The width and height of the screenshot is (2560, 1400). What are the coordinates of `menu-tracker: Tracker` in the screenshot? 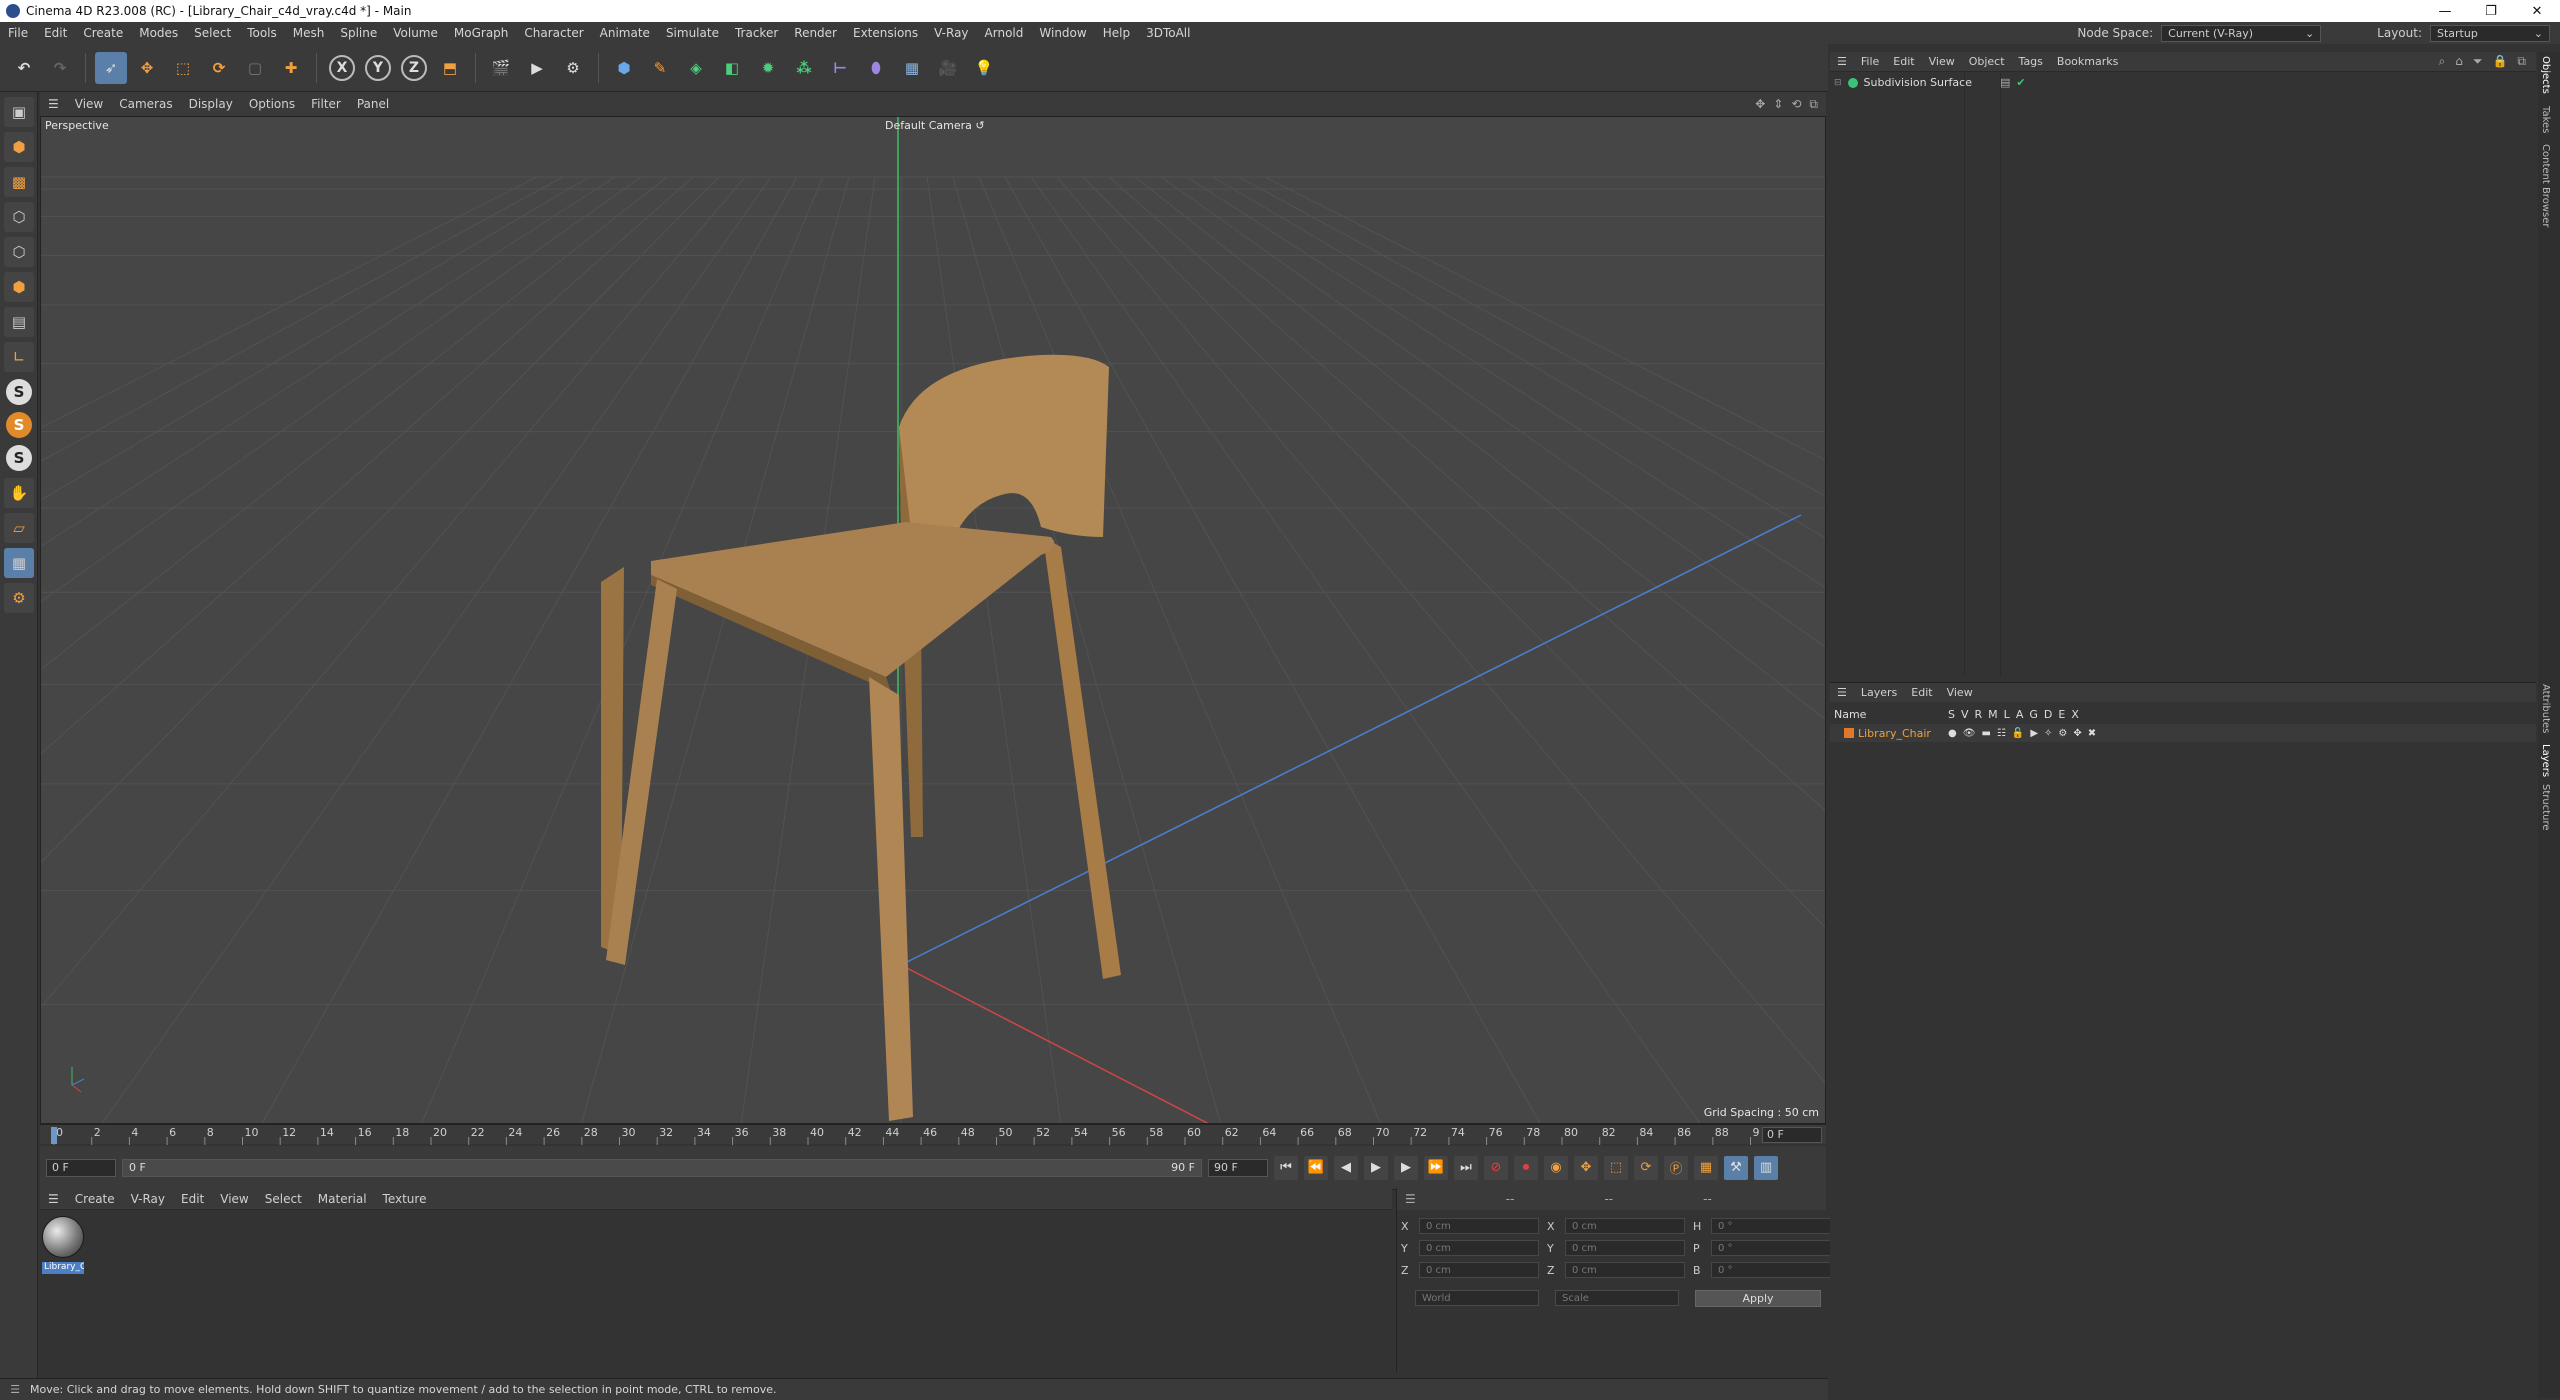 It's located at (756, 33).